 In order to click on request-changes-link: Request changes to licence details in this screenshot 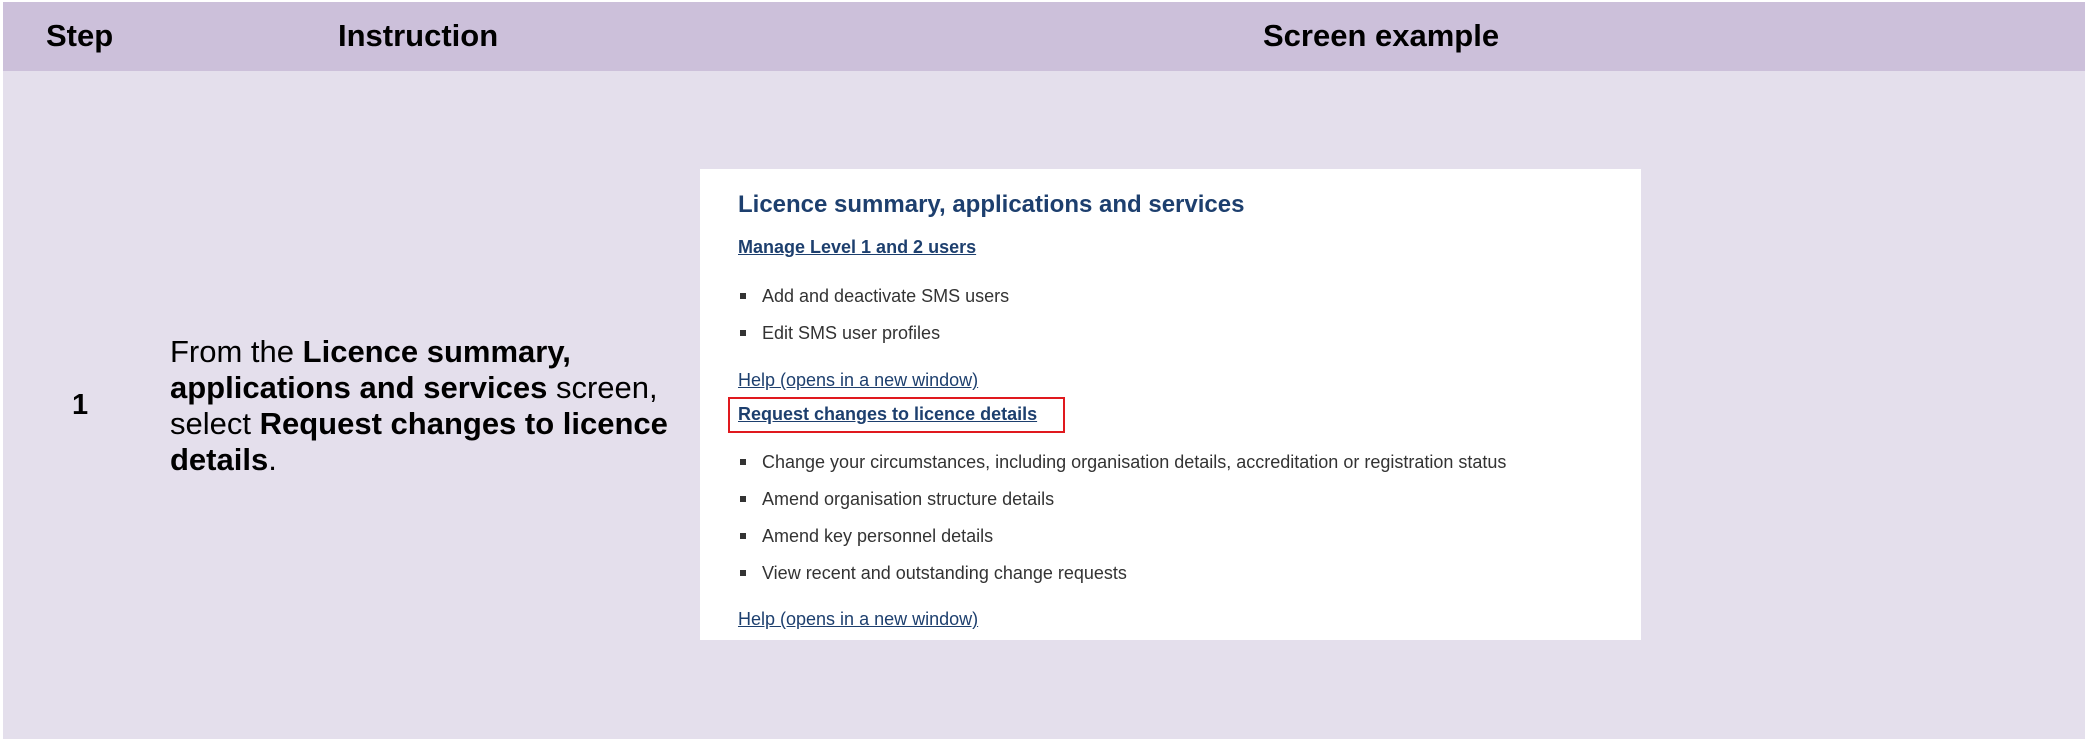, I will do `click(887, 414)`.